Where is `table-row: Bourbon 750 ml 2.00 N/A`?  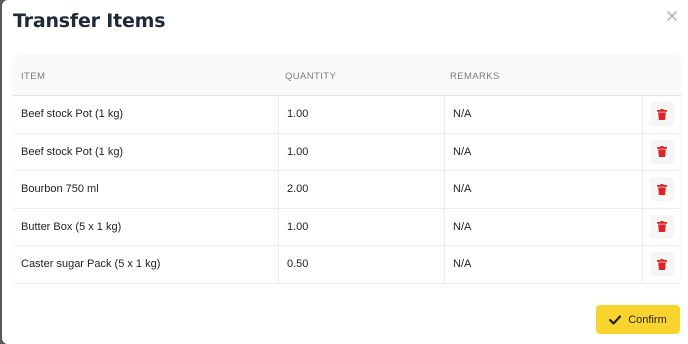
table-row: Bourbon 750 ml 2.00 N/A is located at coordinates (347, 190).